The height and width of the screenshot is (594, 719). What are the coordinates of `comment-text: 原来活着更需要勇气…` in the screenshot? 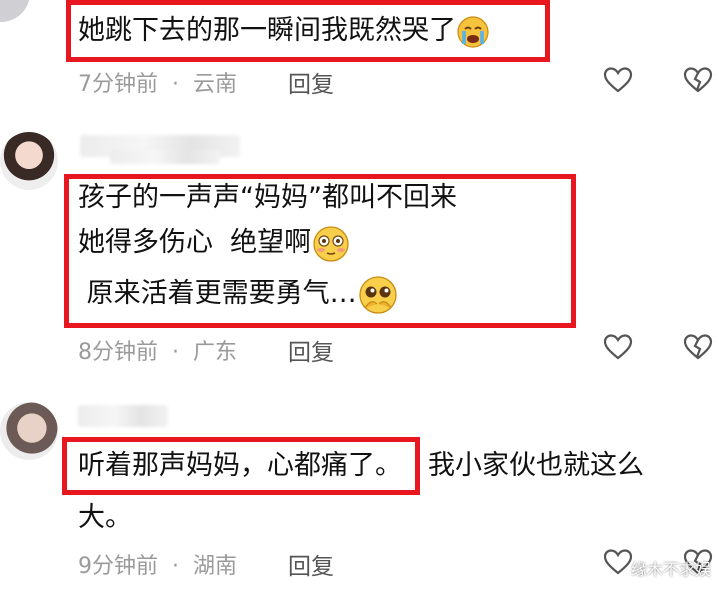 It's located at (238, 294).